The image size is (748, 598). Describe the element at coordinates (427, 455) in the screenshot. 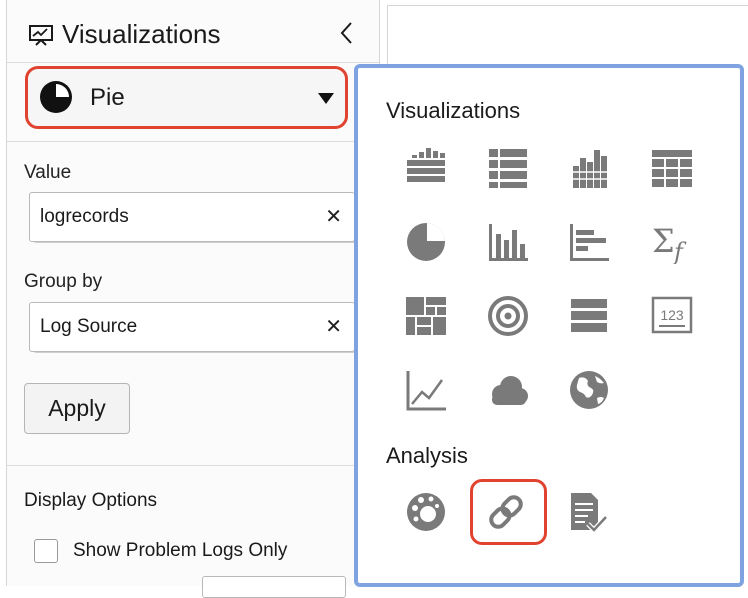

I see `analysis-heading: Analysis` at that location.